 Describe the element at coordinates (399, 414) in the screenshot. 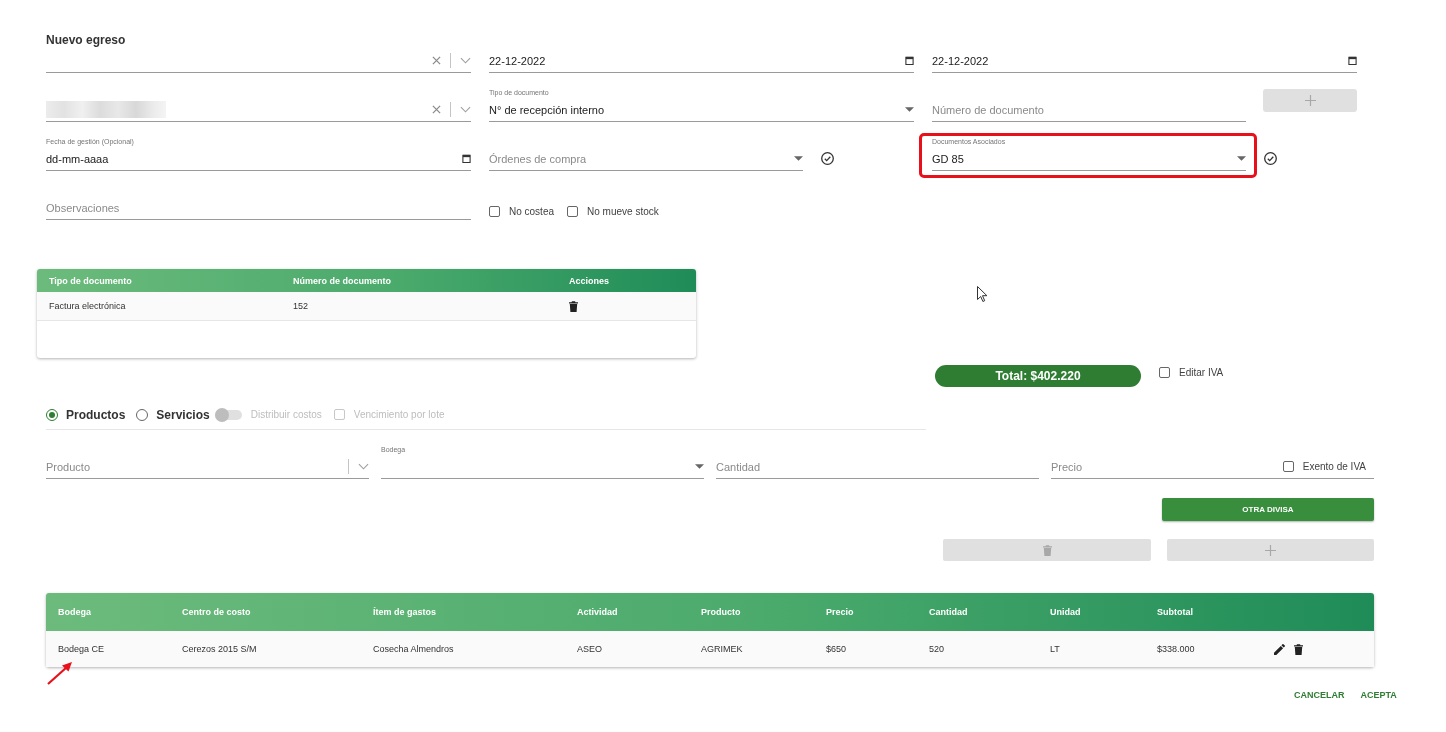

I see `checkbox-label: Vencimiento por lote` at that location.